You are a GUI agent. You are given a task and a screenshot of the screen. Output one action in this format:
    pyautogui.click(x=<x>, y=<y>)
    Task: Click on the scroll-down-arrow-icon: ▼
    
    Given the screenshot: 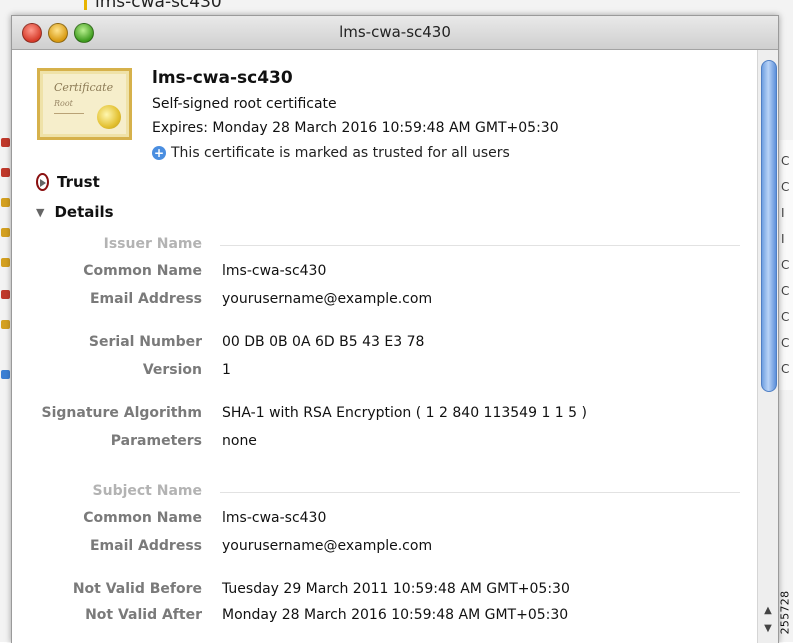 What is the action you would take?
    pyautogui.click(x=768, y=629)
    